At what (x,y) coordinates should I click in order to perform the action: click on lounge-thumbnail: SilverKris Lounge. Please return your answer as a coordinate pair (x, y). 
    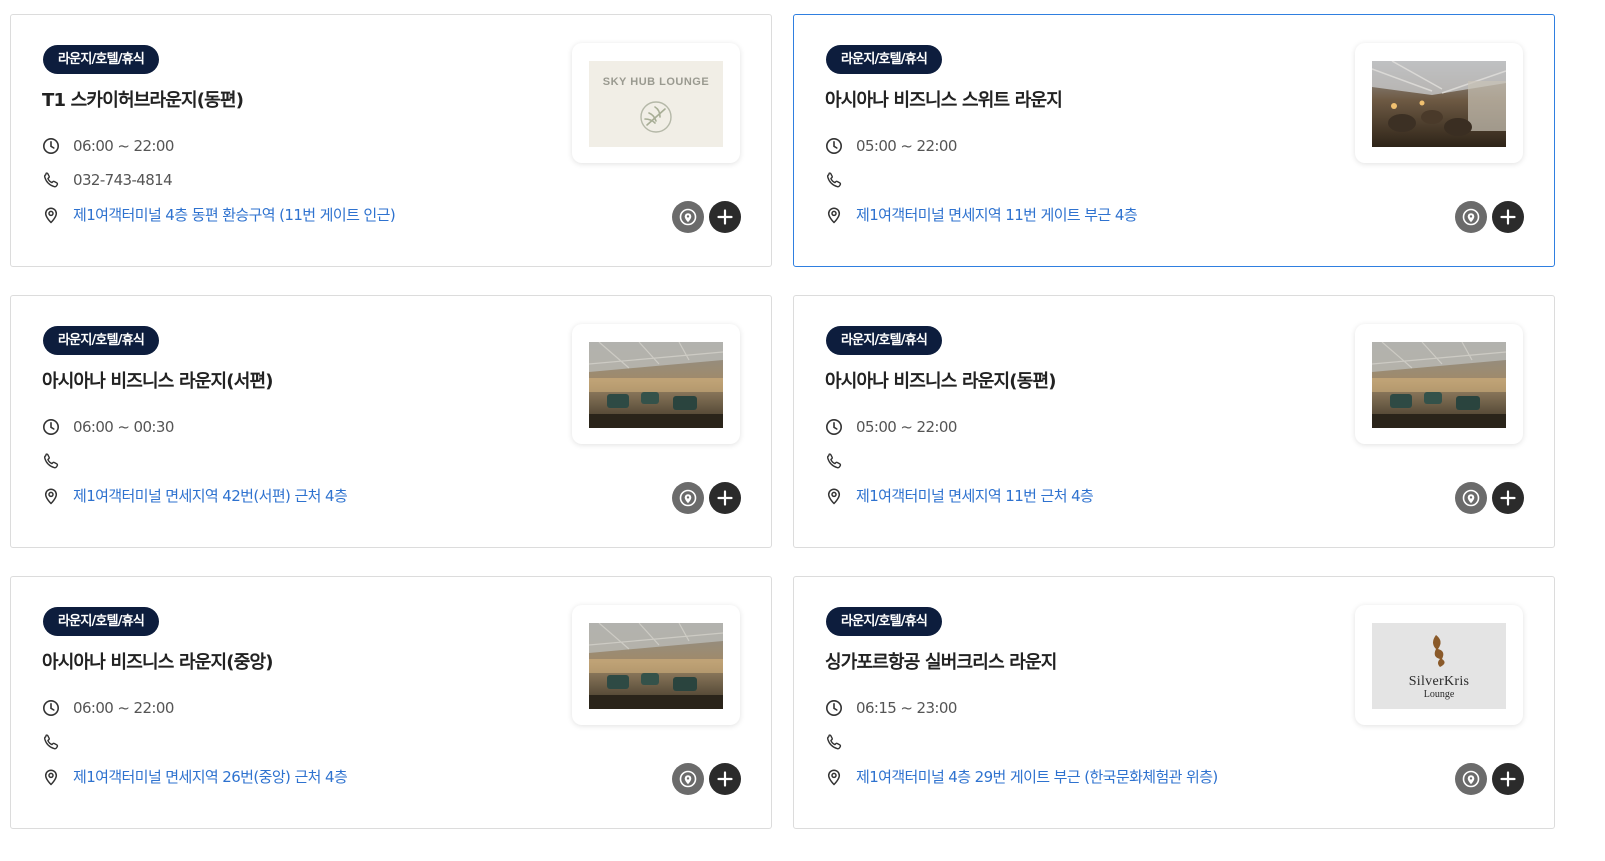
    Looking at the image, I should click on (1439, 665).